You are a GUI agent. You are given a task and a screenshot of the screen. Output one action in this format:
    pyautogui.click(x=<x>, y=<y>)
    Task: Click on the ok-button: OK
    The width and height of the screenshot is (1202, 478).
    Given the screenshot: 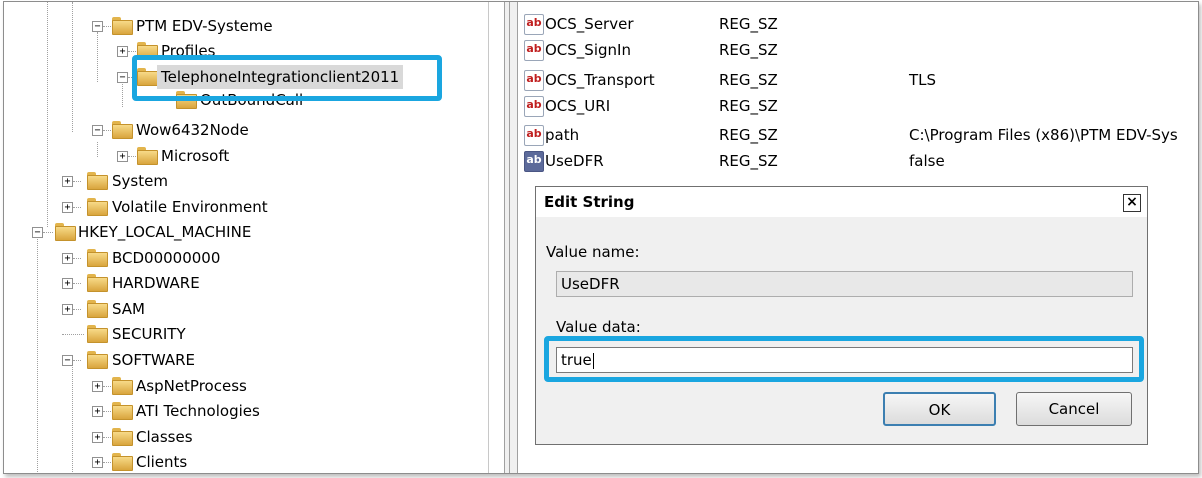 What is the action you would take?
    pyautogui.click(x=939, y=409)
    